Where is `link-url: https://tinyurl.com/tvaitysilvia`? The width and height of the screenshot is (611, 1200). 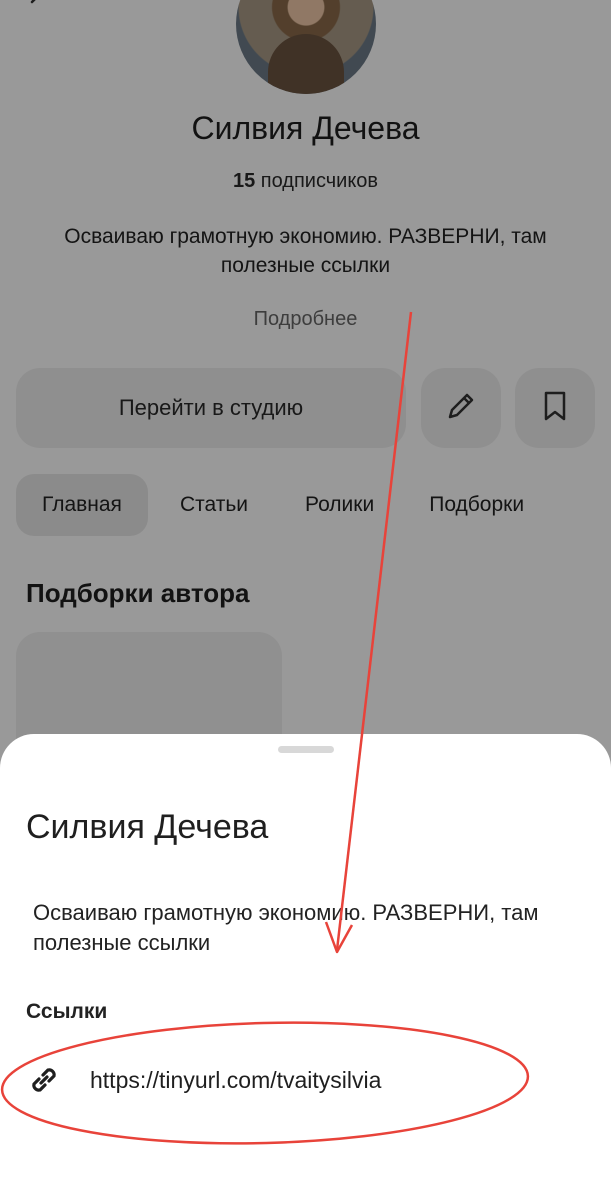
link-url: https://tinyurl.com/tvaitysilvia is located at coordinates (235, 1080).